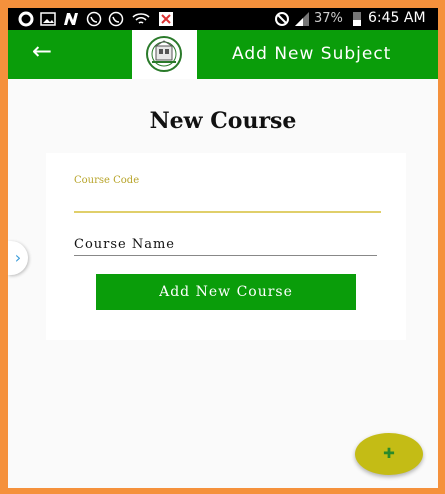 The width and height of the screenshot is (445, 494). Describe the element at coordinates (94, 19) in the screenshot. I see `whatsapp-icon` at that location.